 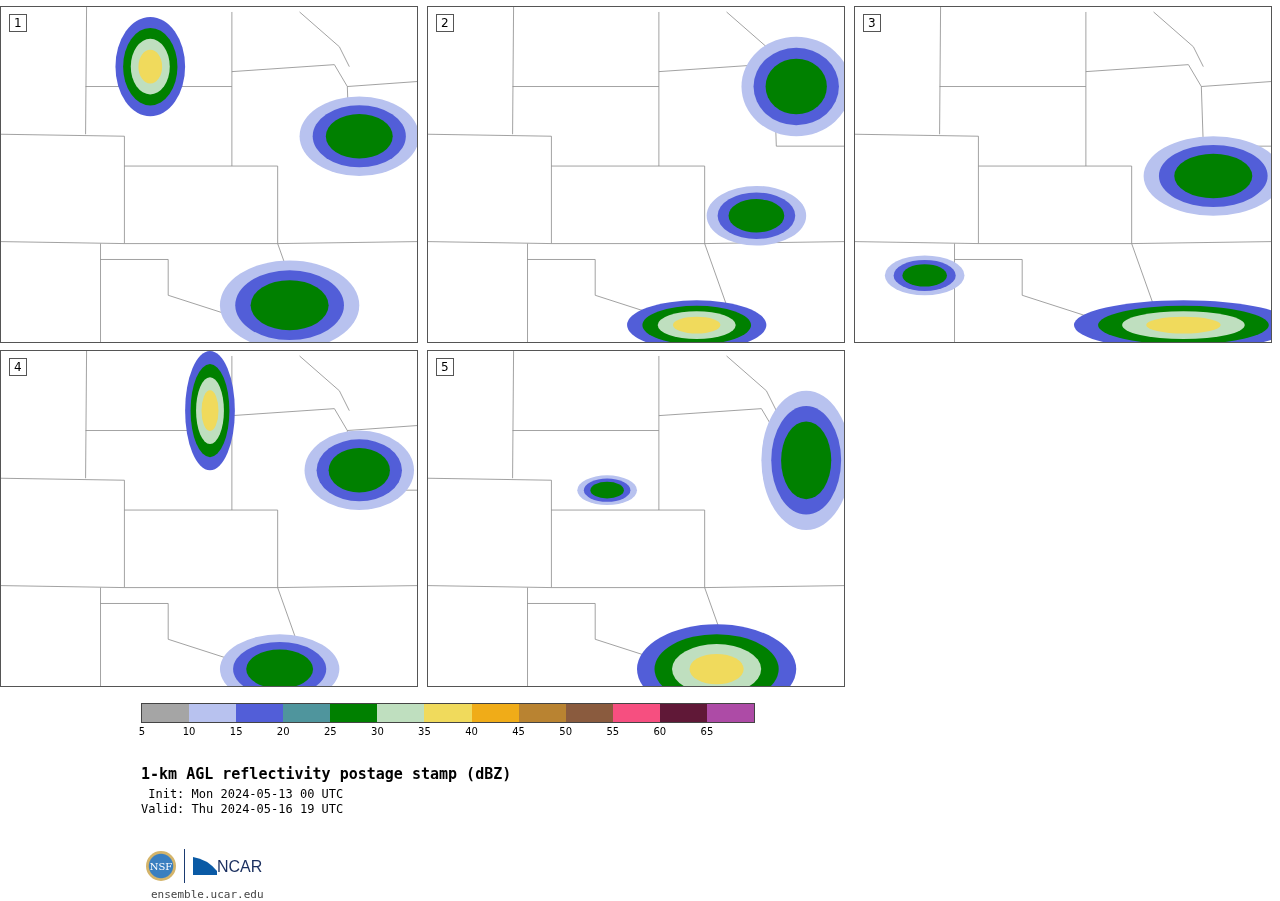 What do you see at coordinates (205, 866) in the screenshot?
I see `logo-icon` at bounding box center [205, 866].